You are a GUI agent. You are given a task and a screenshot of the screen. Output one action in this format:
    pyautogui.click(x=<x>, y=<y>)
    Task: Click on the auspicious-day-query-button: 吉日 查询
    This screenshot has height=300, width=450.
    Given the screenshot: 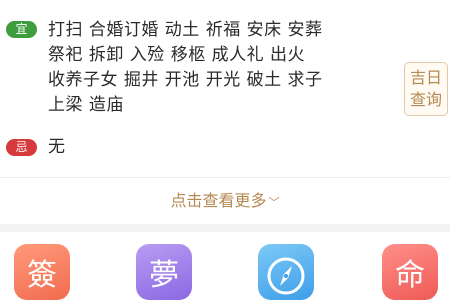 What is the action you would take?
    pyautogui.click(x=426, y=89)
    